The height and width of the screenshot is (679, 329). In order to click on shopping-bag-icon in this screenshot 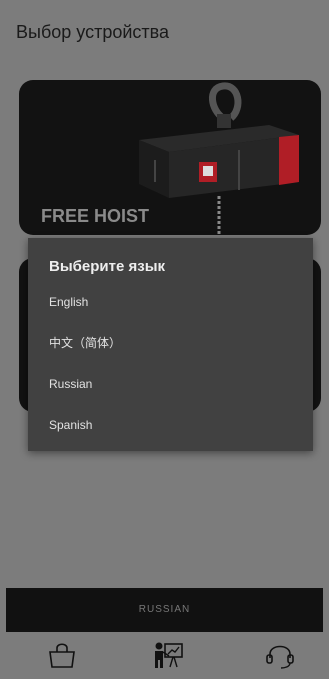, I will do `click(62, 655)`.